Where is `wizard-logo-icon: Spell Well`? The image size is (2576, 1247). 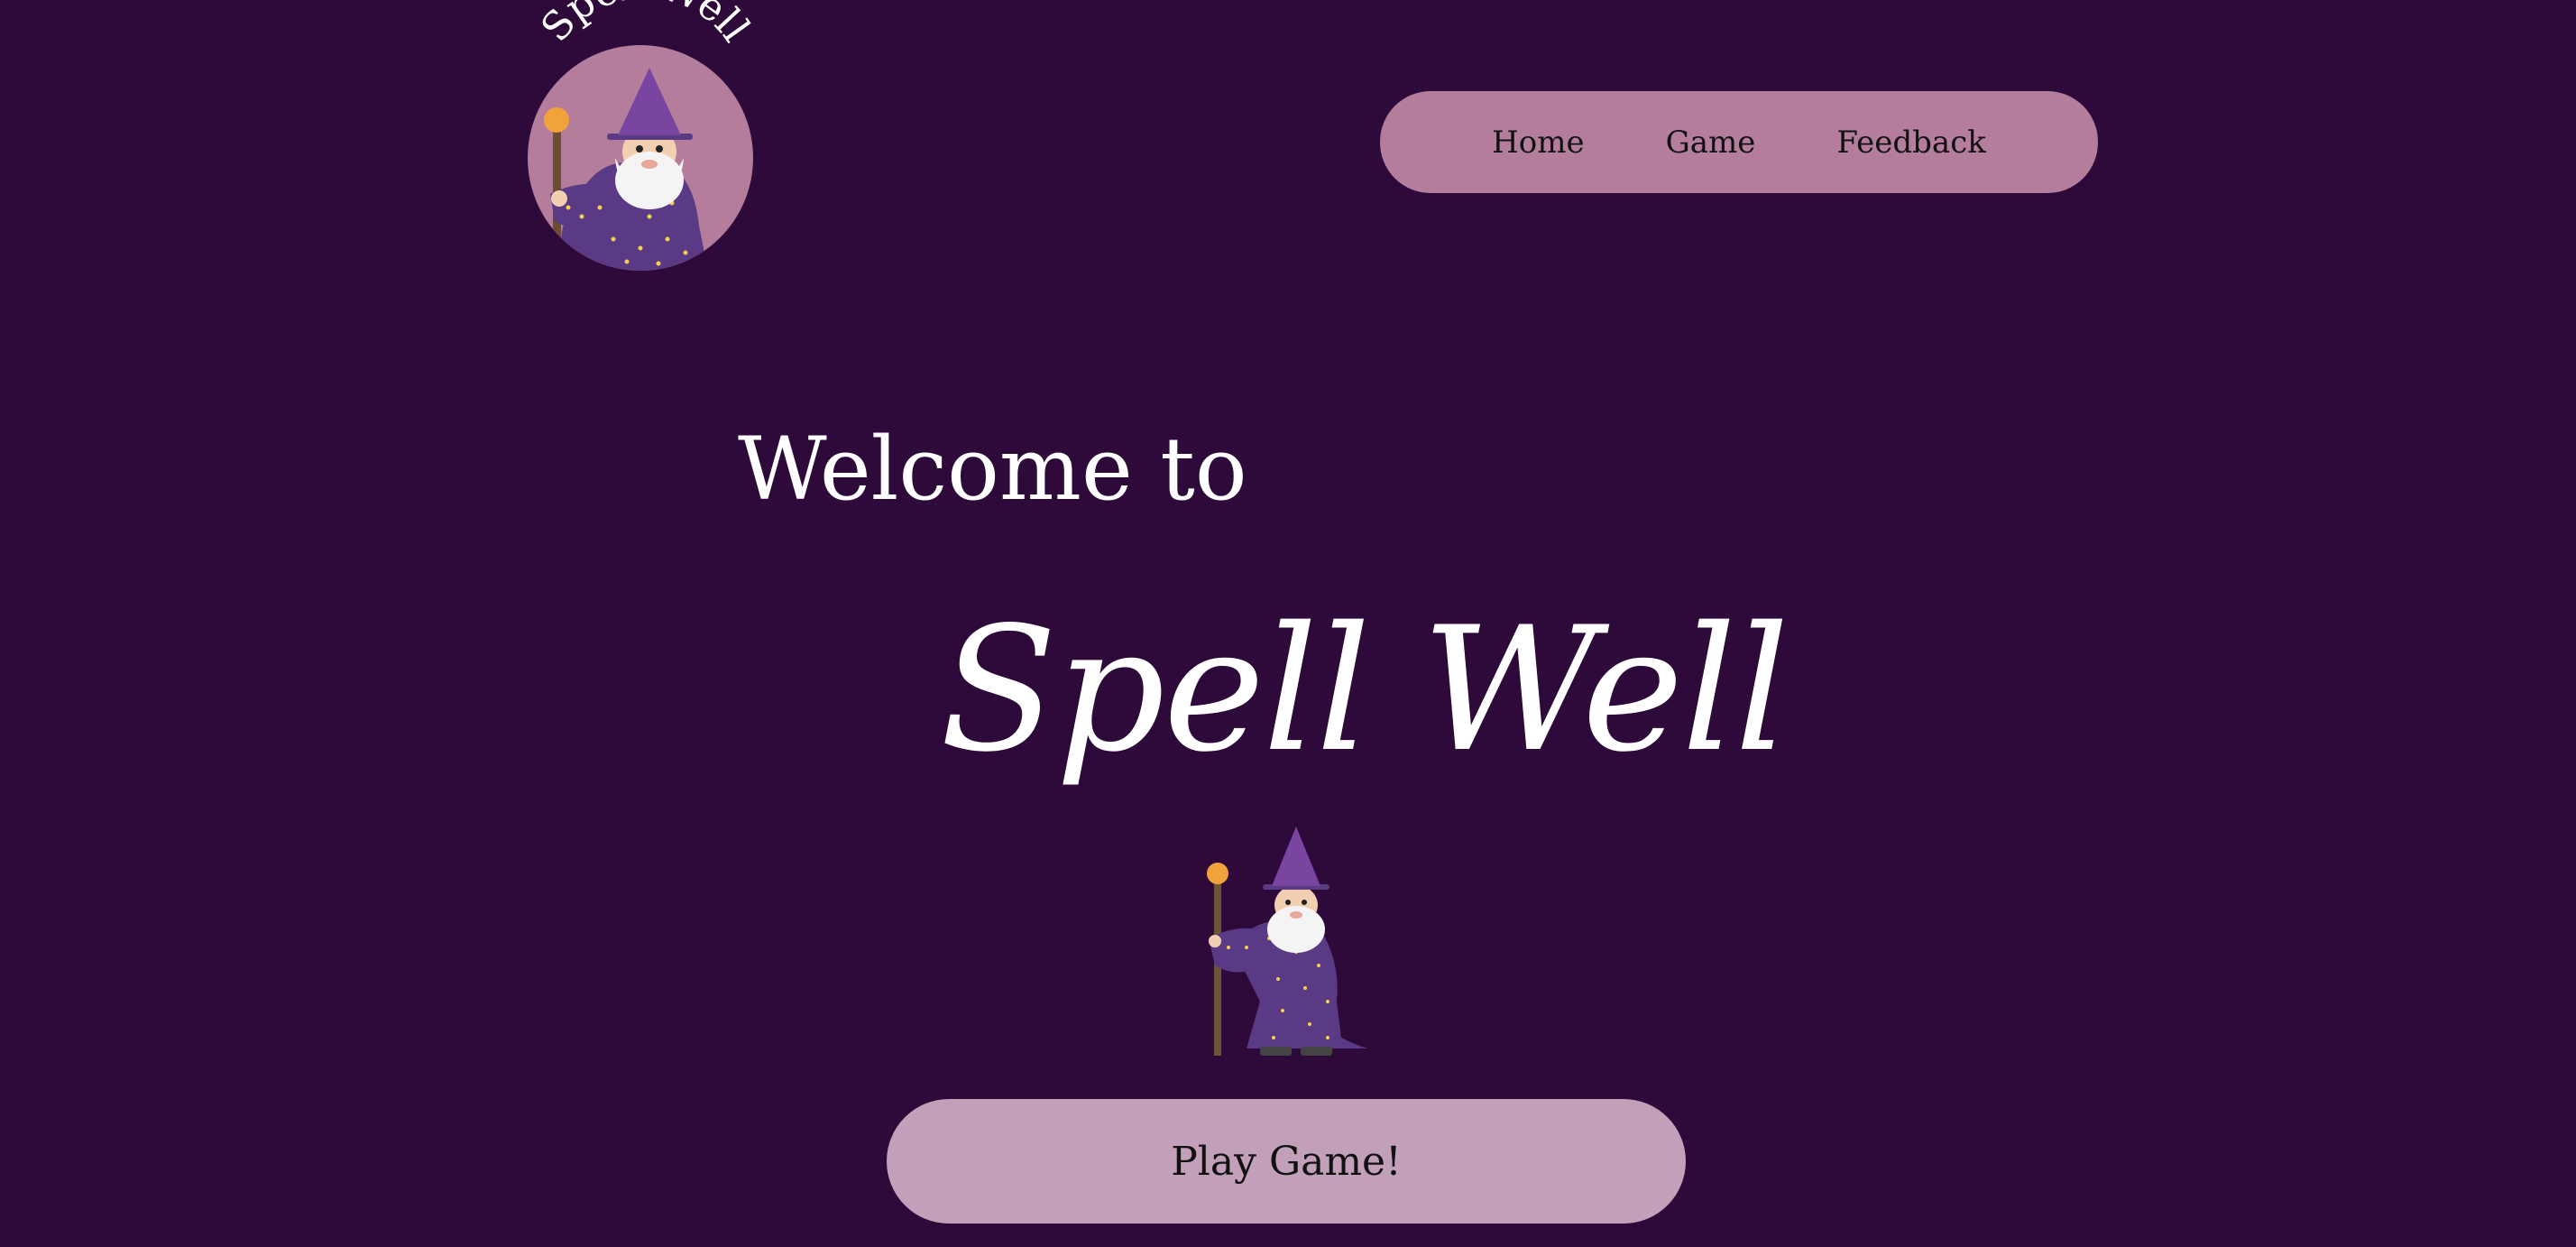
wizard-logo-icon: Spell Well is located at coordinates (644, 135).